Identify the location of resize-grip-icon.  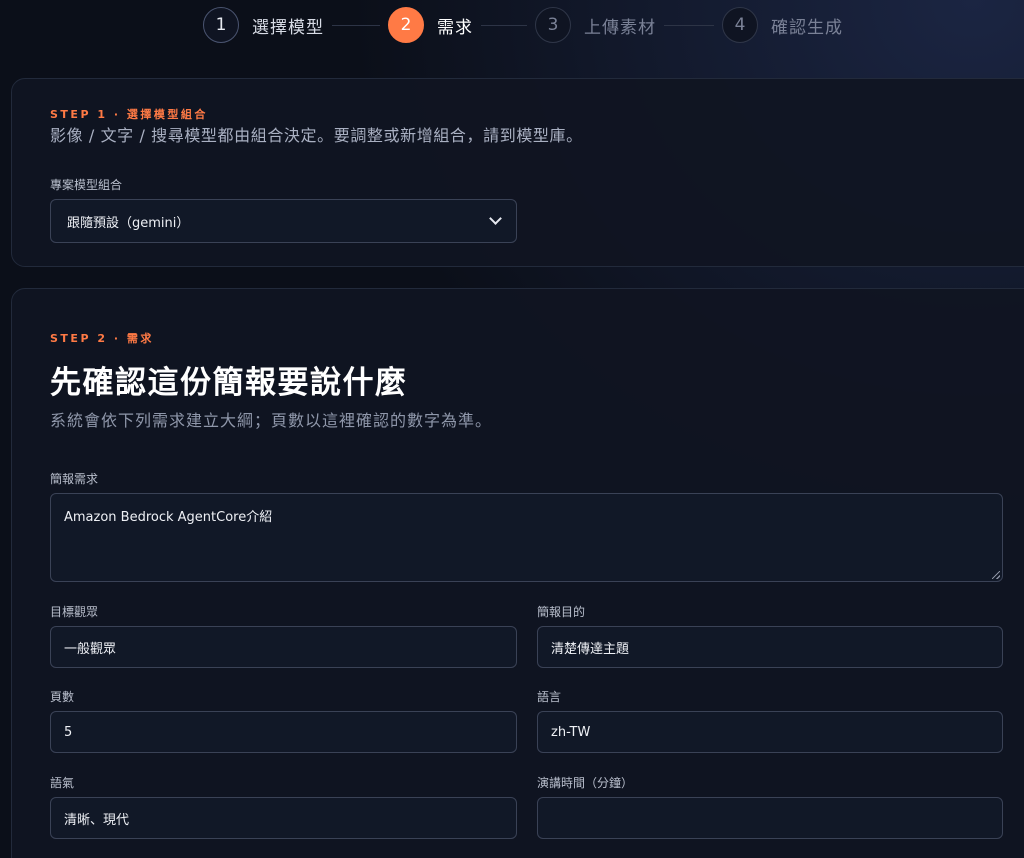
(996, 575).